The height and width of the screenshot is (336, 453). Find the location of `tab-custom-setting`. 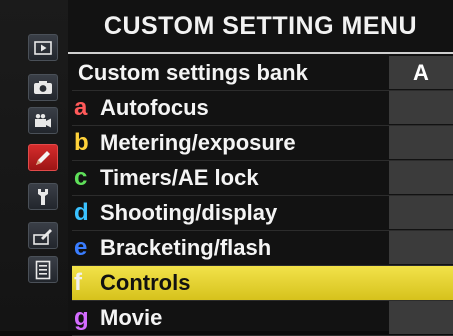

tab-custom-setting is located at coordinates (43, 157).